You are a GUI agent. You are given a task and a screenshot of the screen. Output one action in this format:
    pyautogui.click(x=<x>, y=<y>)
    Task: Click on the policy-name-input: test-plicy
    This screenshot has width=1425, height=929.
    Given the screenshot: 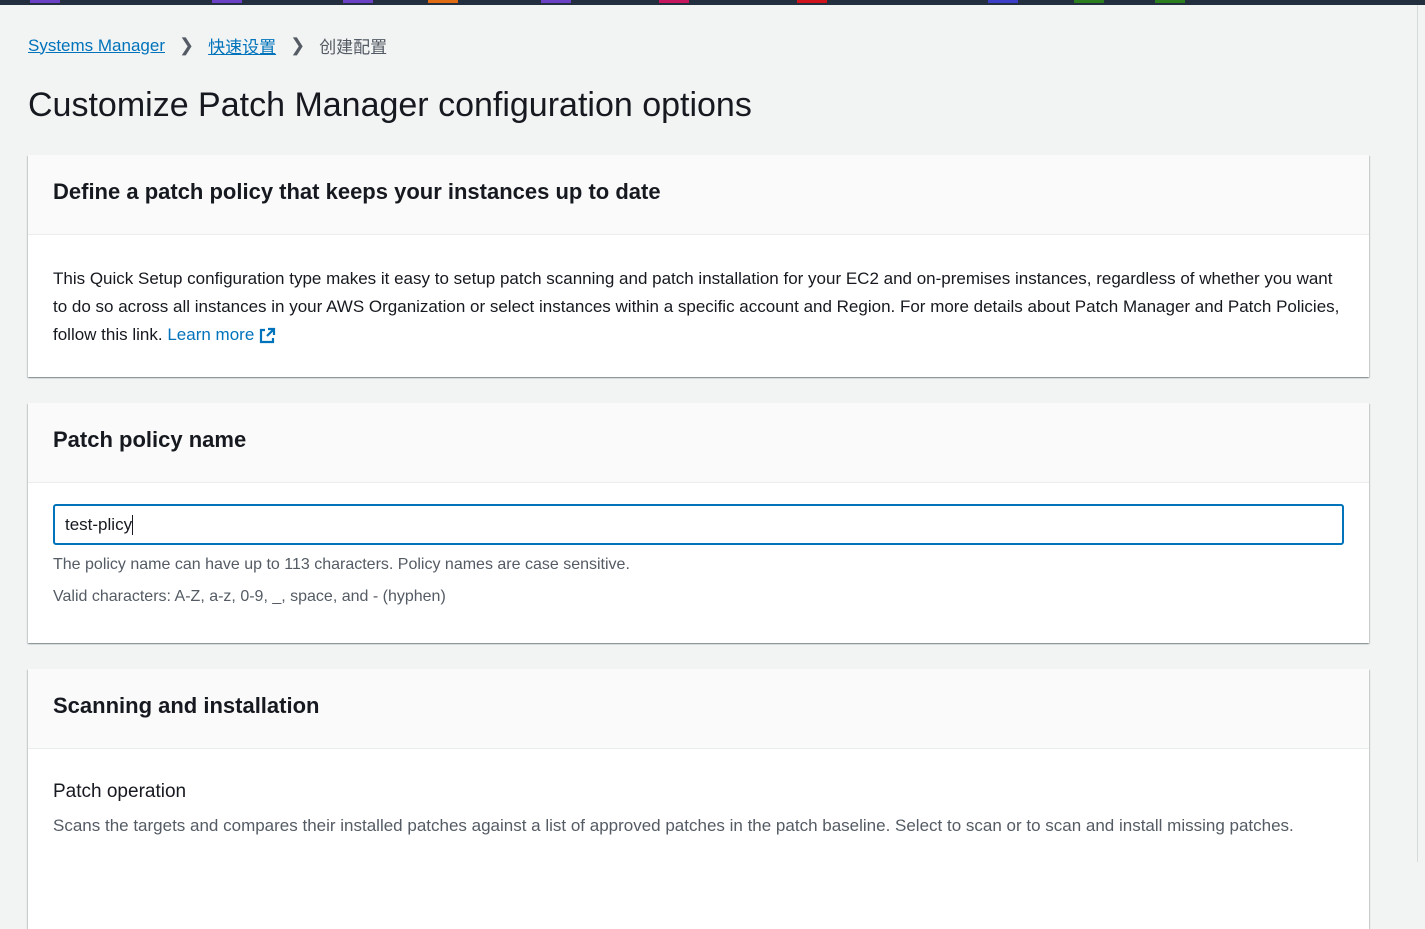 What is the action you would take?
    pyautogui.click(x=698, y=524)
    